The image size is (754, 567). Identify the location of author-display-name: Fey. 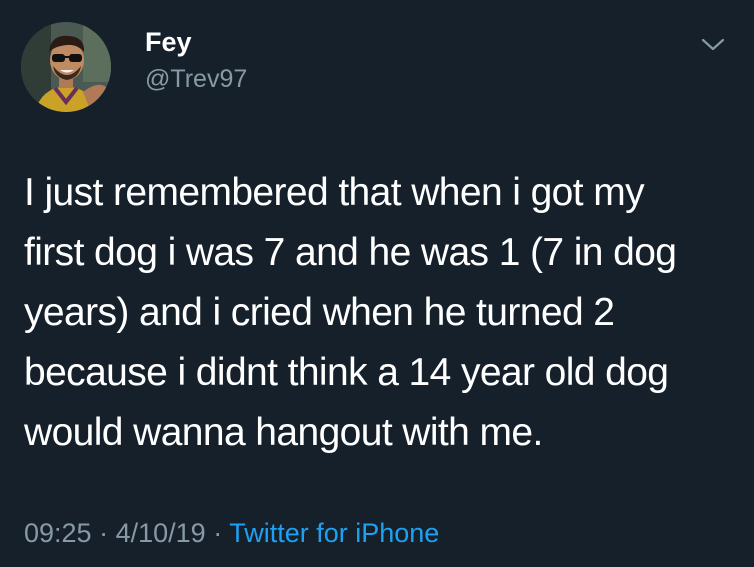
(168, 42).